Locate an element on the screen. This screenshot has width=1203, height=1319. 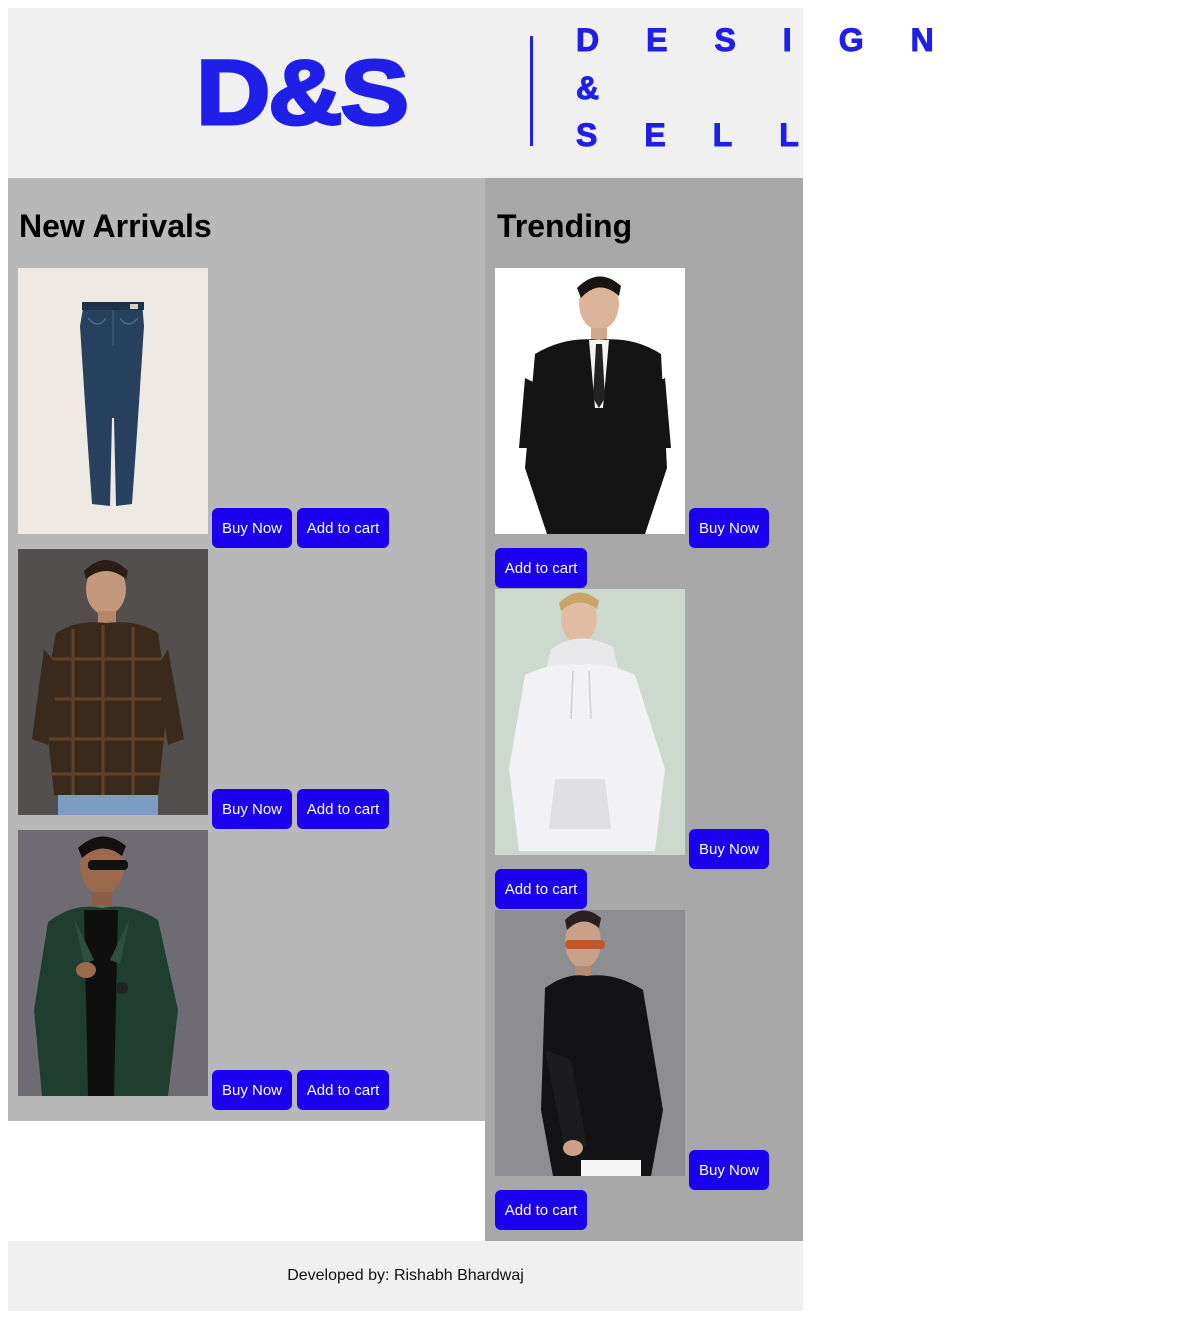
green-jacket-image is located at coordinates (113, 963).